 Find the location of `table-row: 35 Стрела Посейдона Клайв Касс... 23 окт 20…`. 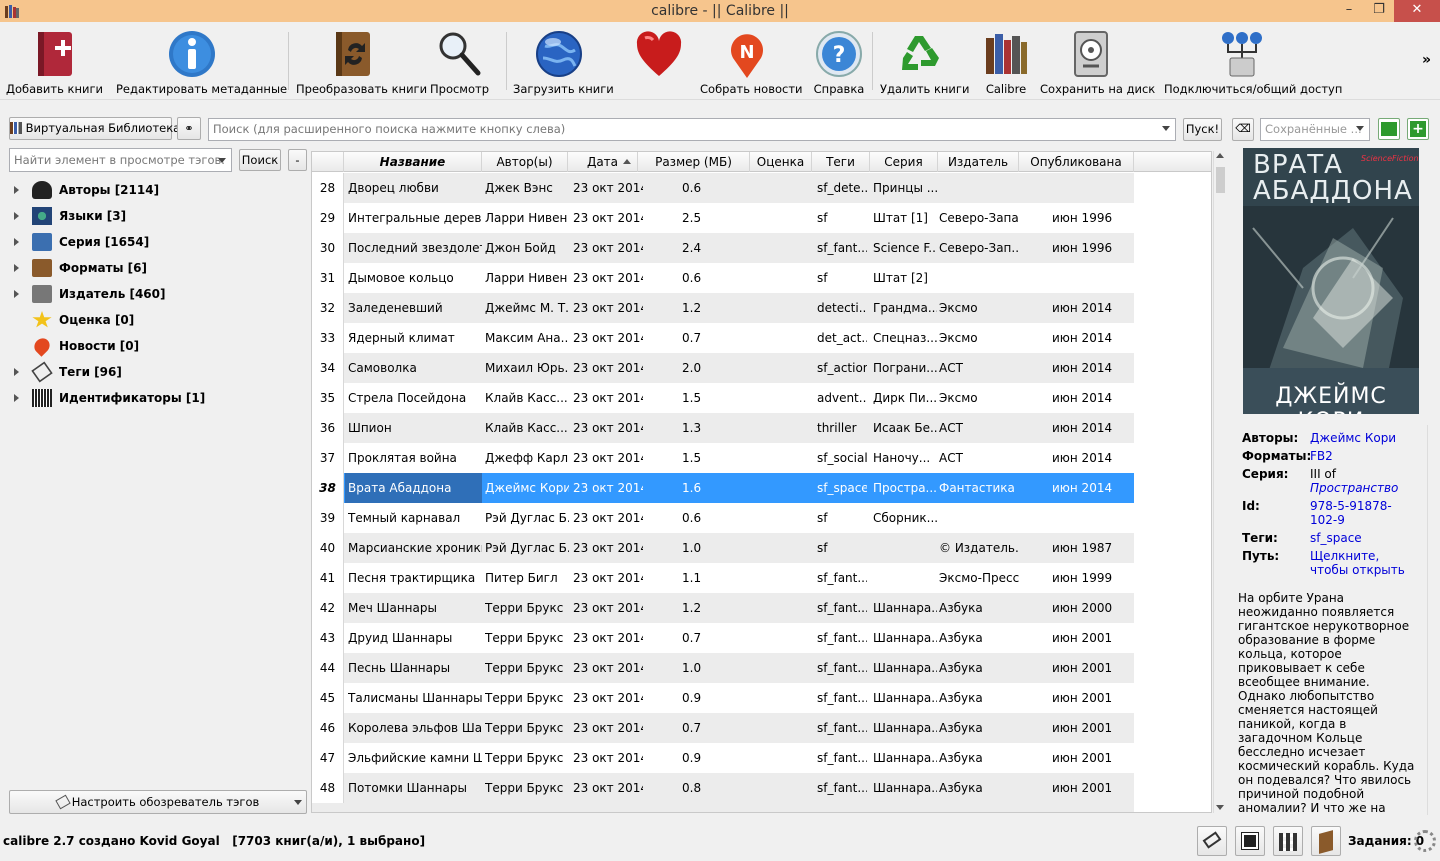

table-row: 35 Стрела Посейдона Клайв Касс... 23 окт 20… is located at coordinates (723, 398).